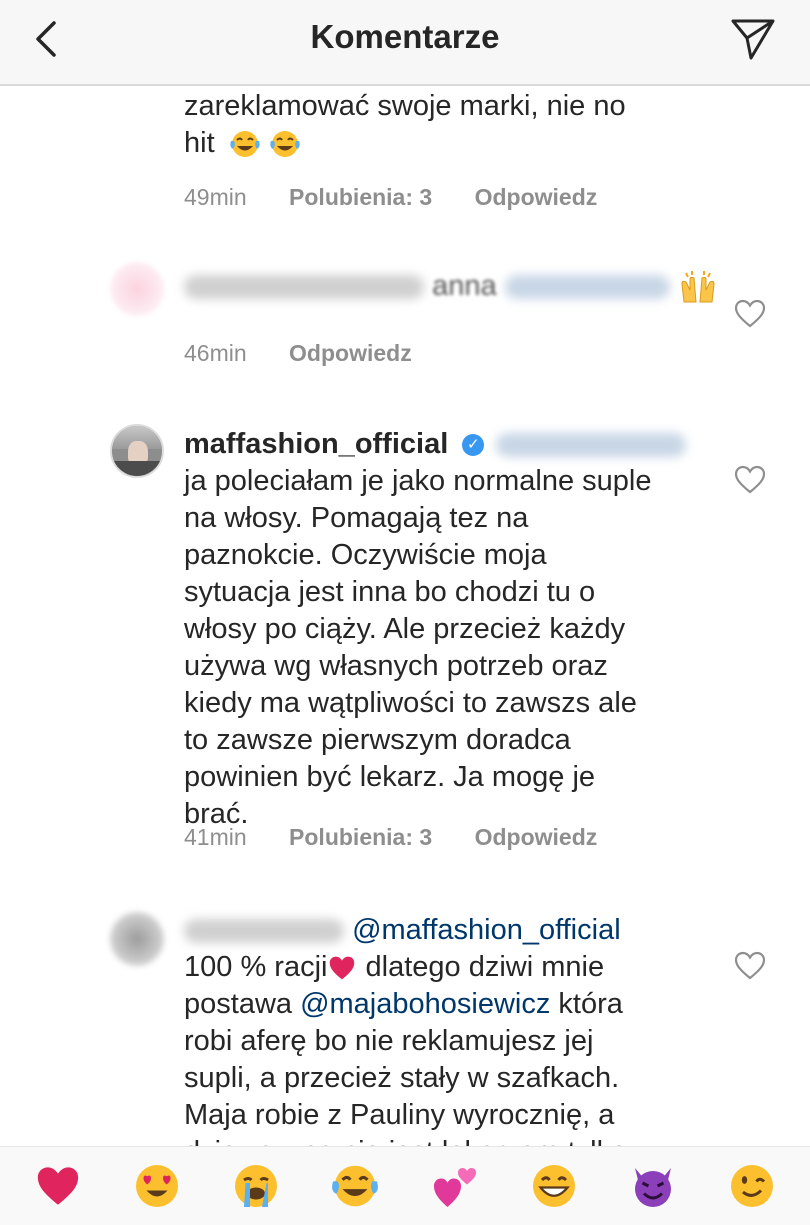  I want to click on loudly-crying-icon, so click(256, 1186).